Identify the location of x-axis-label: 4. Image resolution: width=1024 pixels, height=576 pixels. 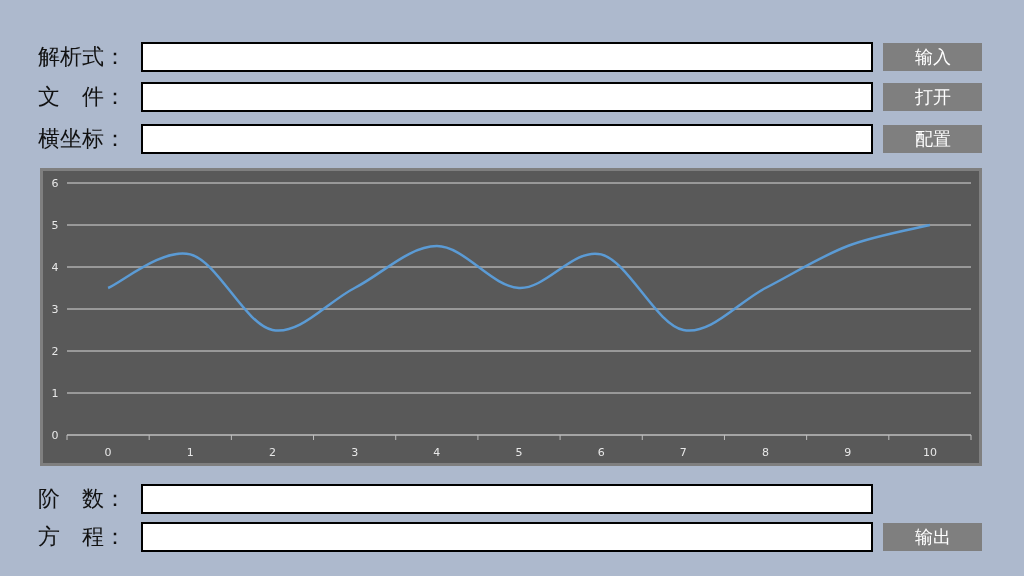
(437, 452).